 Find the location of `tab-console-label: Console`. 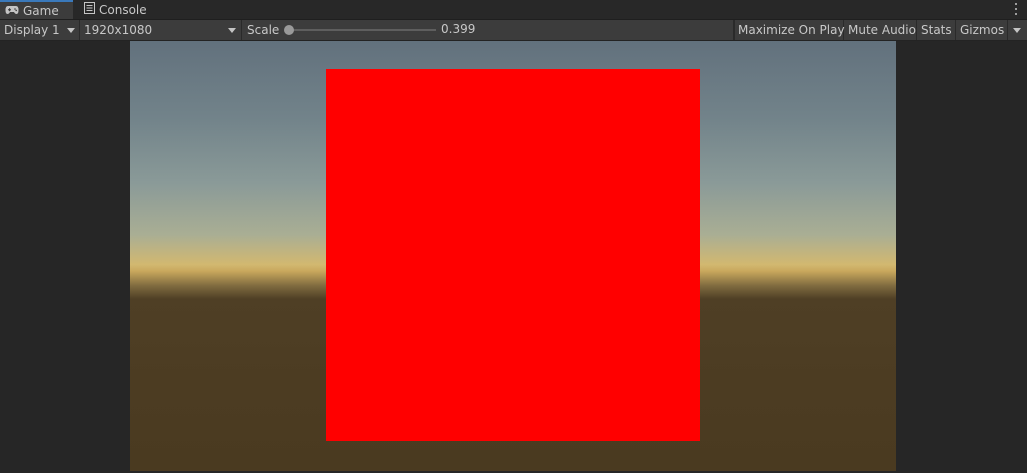

tab-console-label: Console is located at coordinates (123, 9).